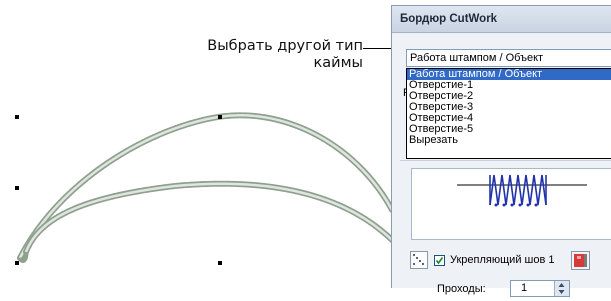  I want to click on callout-line-2: каймы, so click(338, 63).